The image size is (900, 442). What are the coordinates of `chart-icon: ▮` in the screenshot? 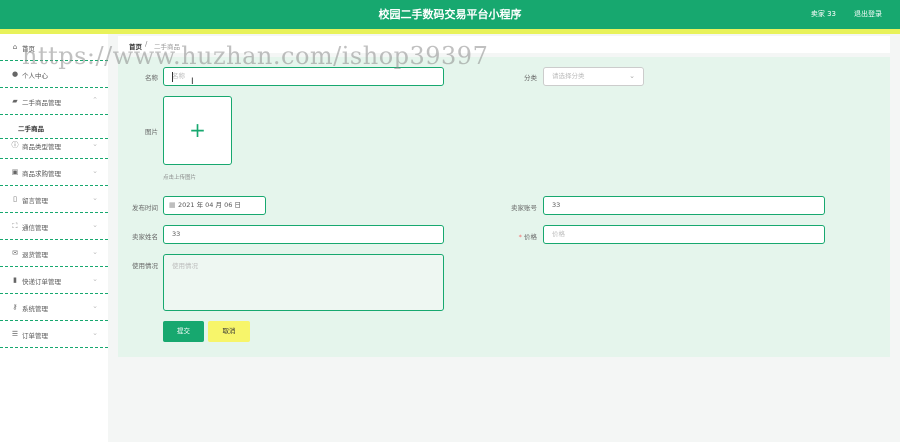 It's located at (15, 280).